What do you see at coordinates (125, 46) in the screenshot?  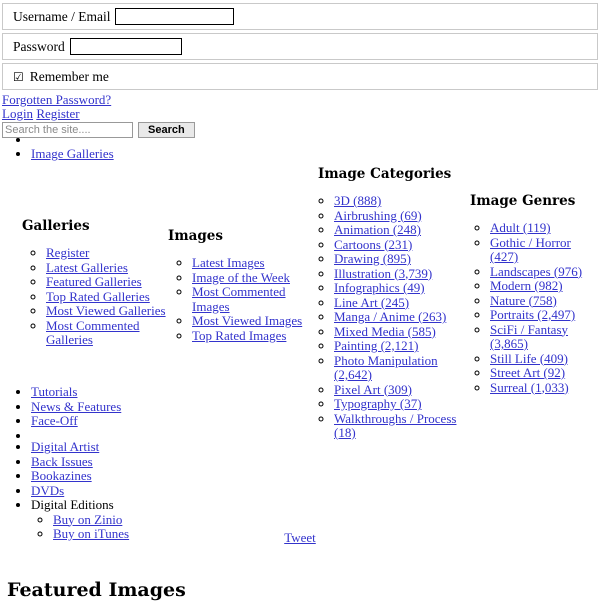 I see `password-input` at bounding box center [125, 46].